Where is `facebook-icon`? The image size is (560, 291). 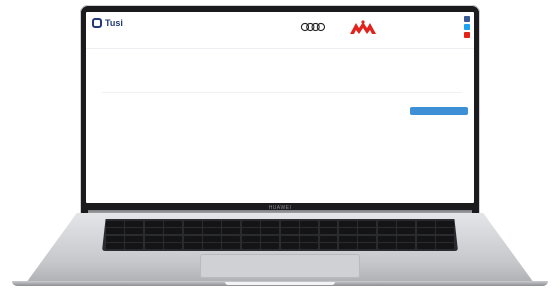
facebook-icon is located at coordinates (467, 19).